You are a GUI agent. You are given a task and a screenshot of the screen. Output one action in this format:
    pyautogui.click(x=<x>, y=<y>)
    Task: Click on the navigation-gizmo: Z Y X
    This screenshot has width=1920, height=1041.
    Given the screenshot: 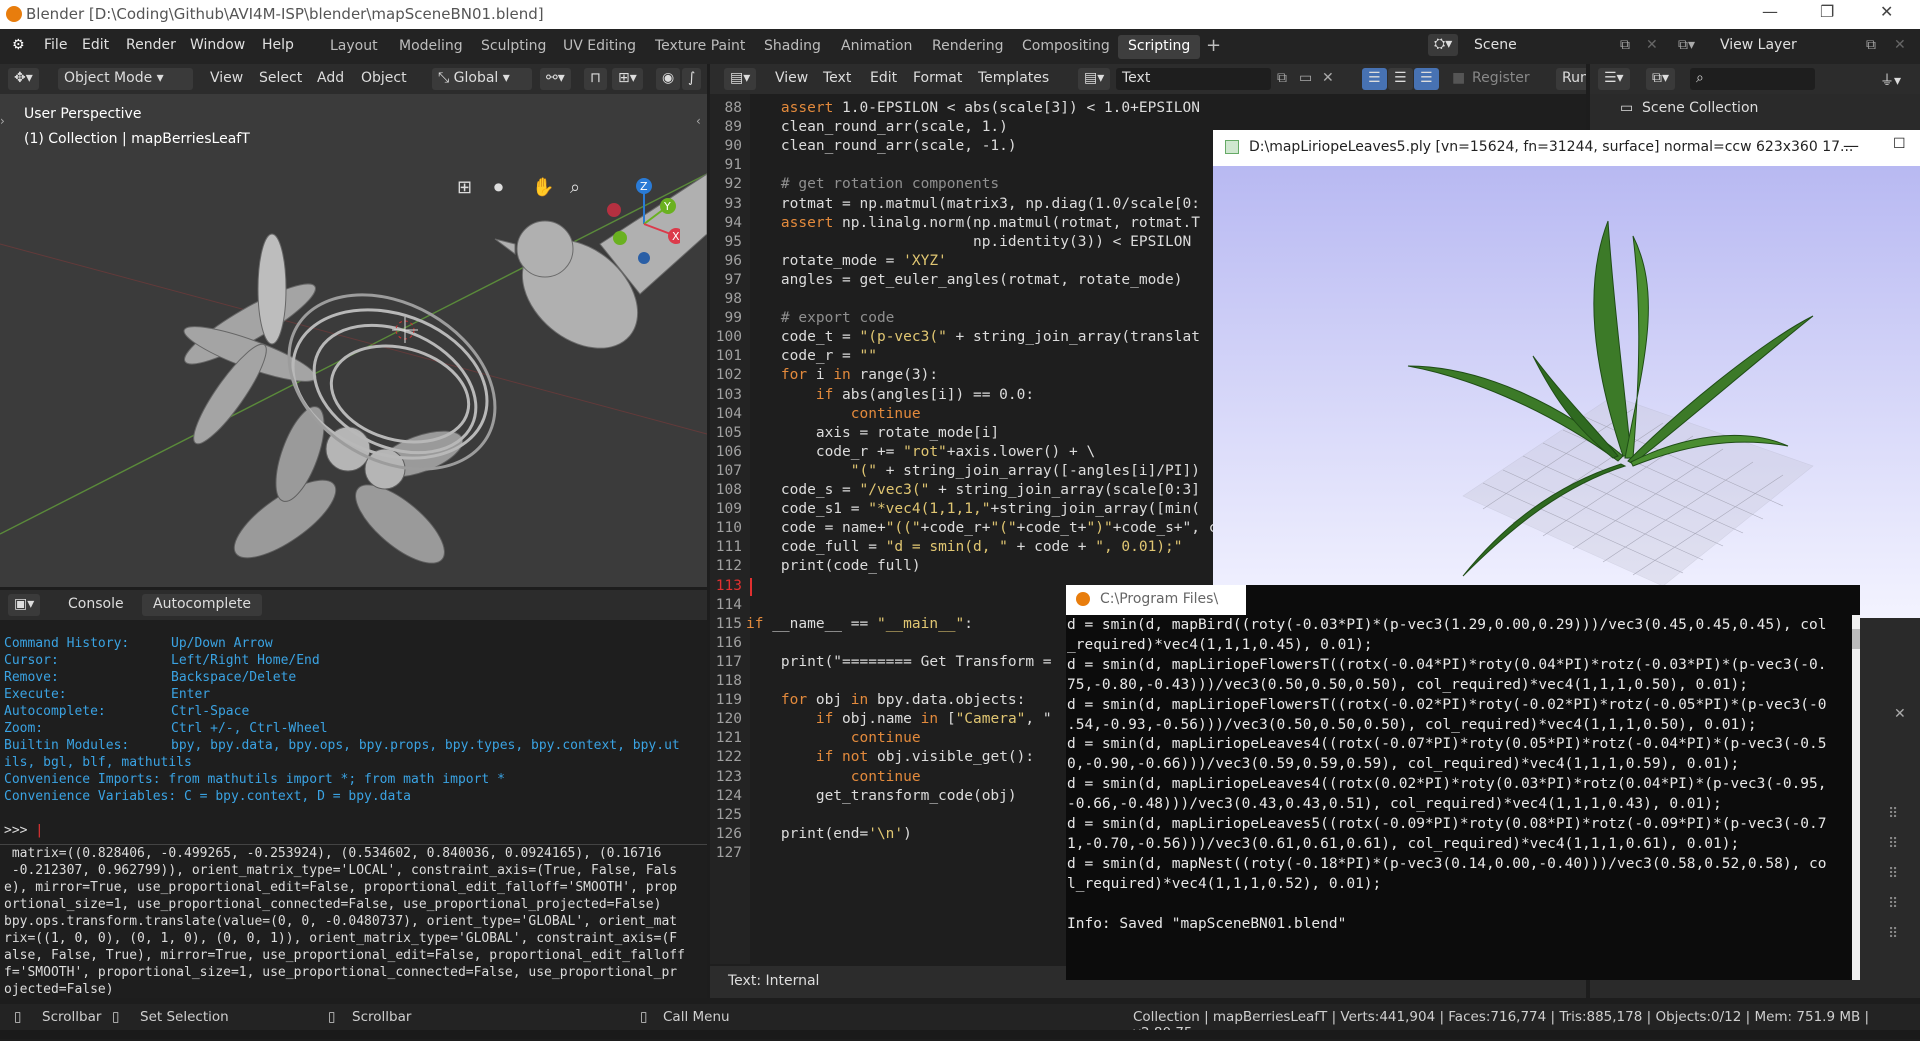 What is the action you would take?
    pyautogui.click(x=640, y=219)
    